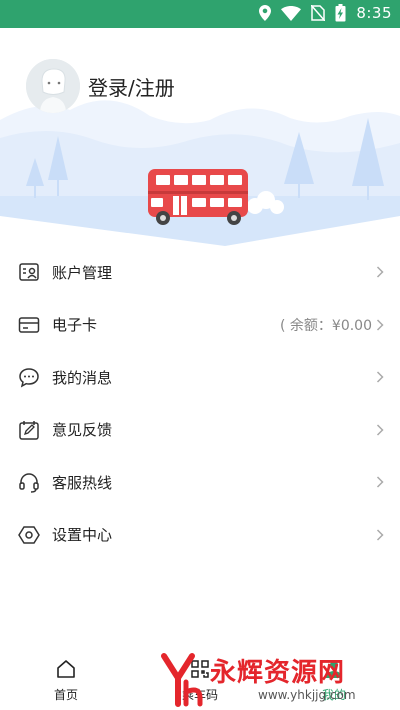 This screenshot has width=400, height=710. What do you see at coordinates (307, 695) in the screenshot?
I see `watermark-url: www.yhkjjg.com` at bounding box center [307, 695].